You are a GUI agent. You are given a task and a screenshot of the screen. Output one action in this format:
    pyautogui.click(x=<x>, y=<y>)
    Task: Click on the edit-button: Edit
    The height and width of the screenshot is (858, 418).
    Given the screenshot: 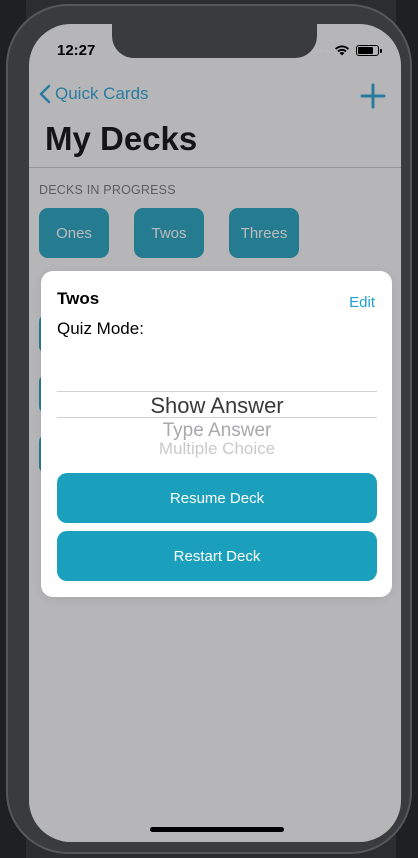 What is the action you would take?
    pyautogui.click(x=362, y=302)
    